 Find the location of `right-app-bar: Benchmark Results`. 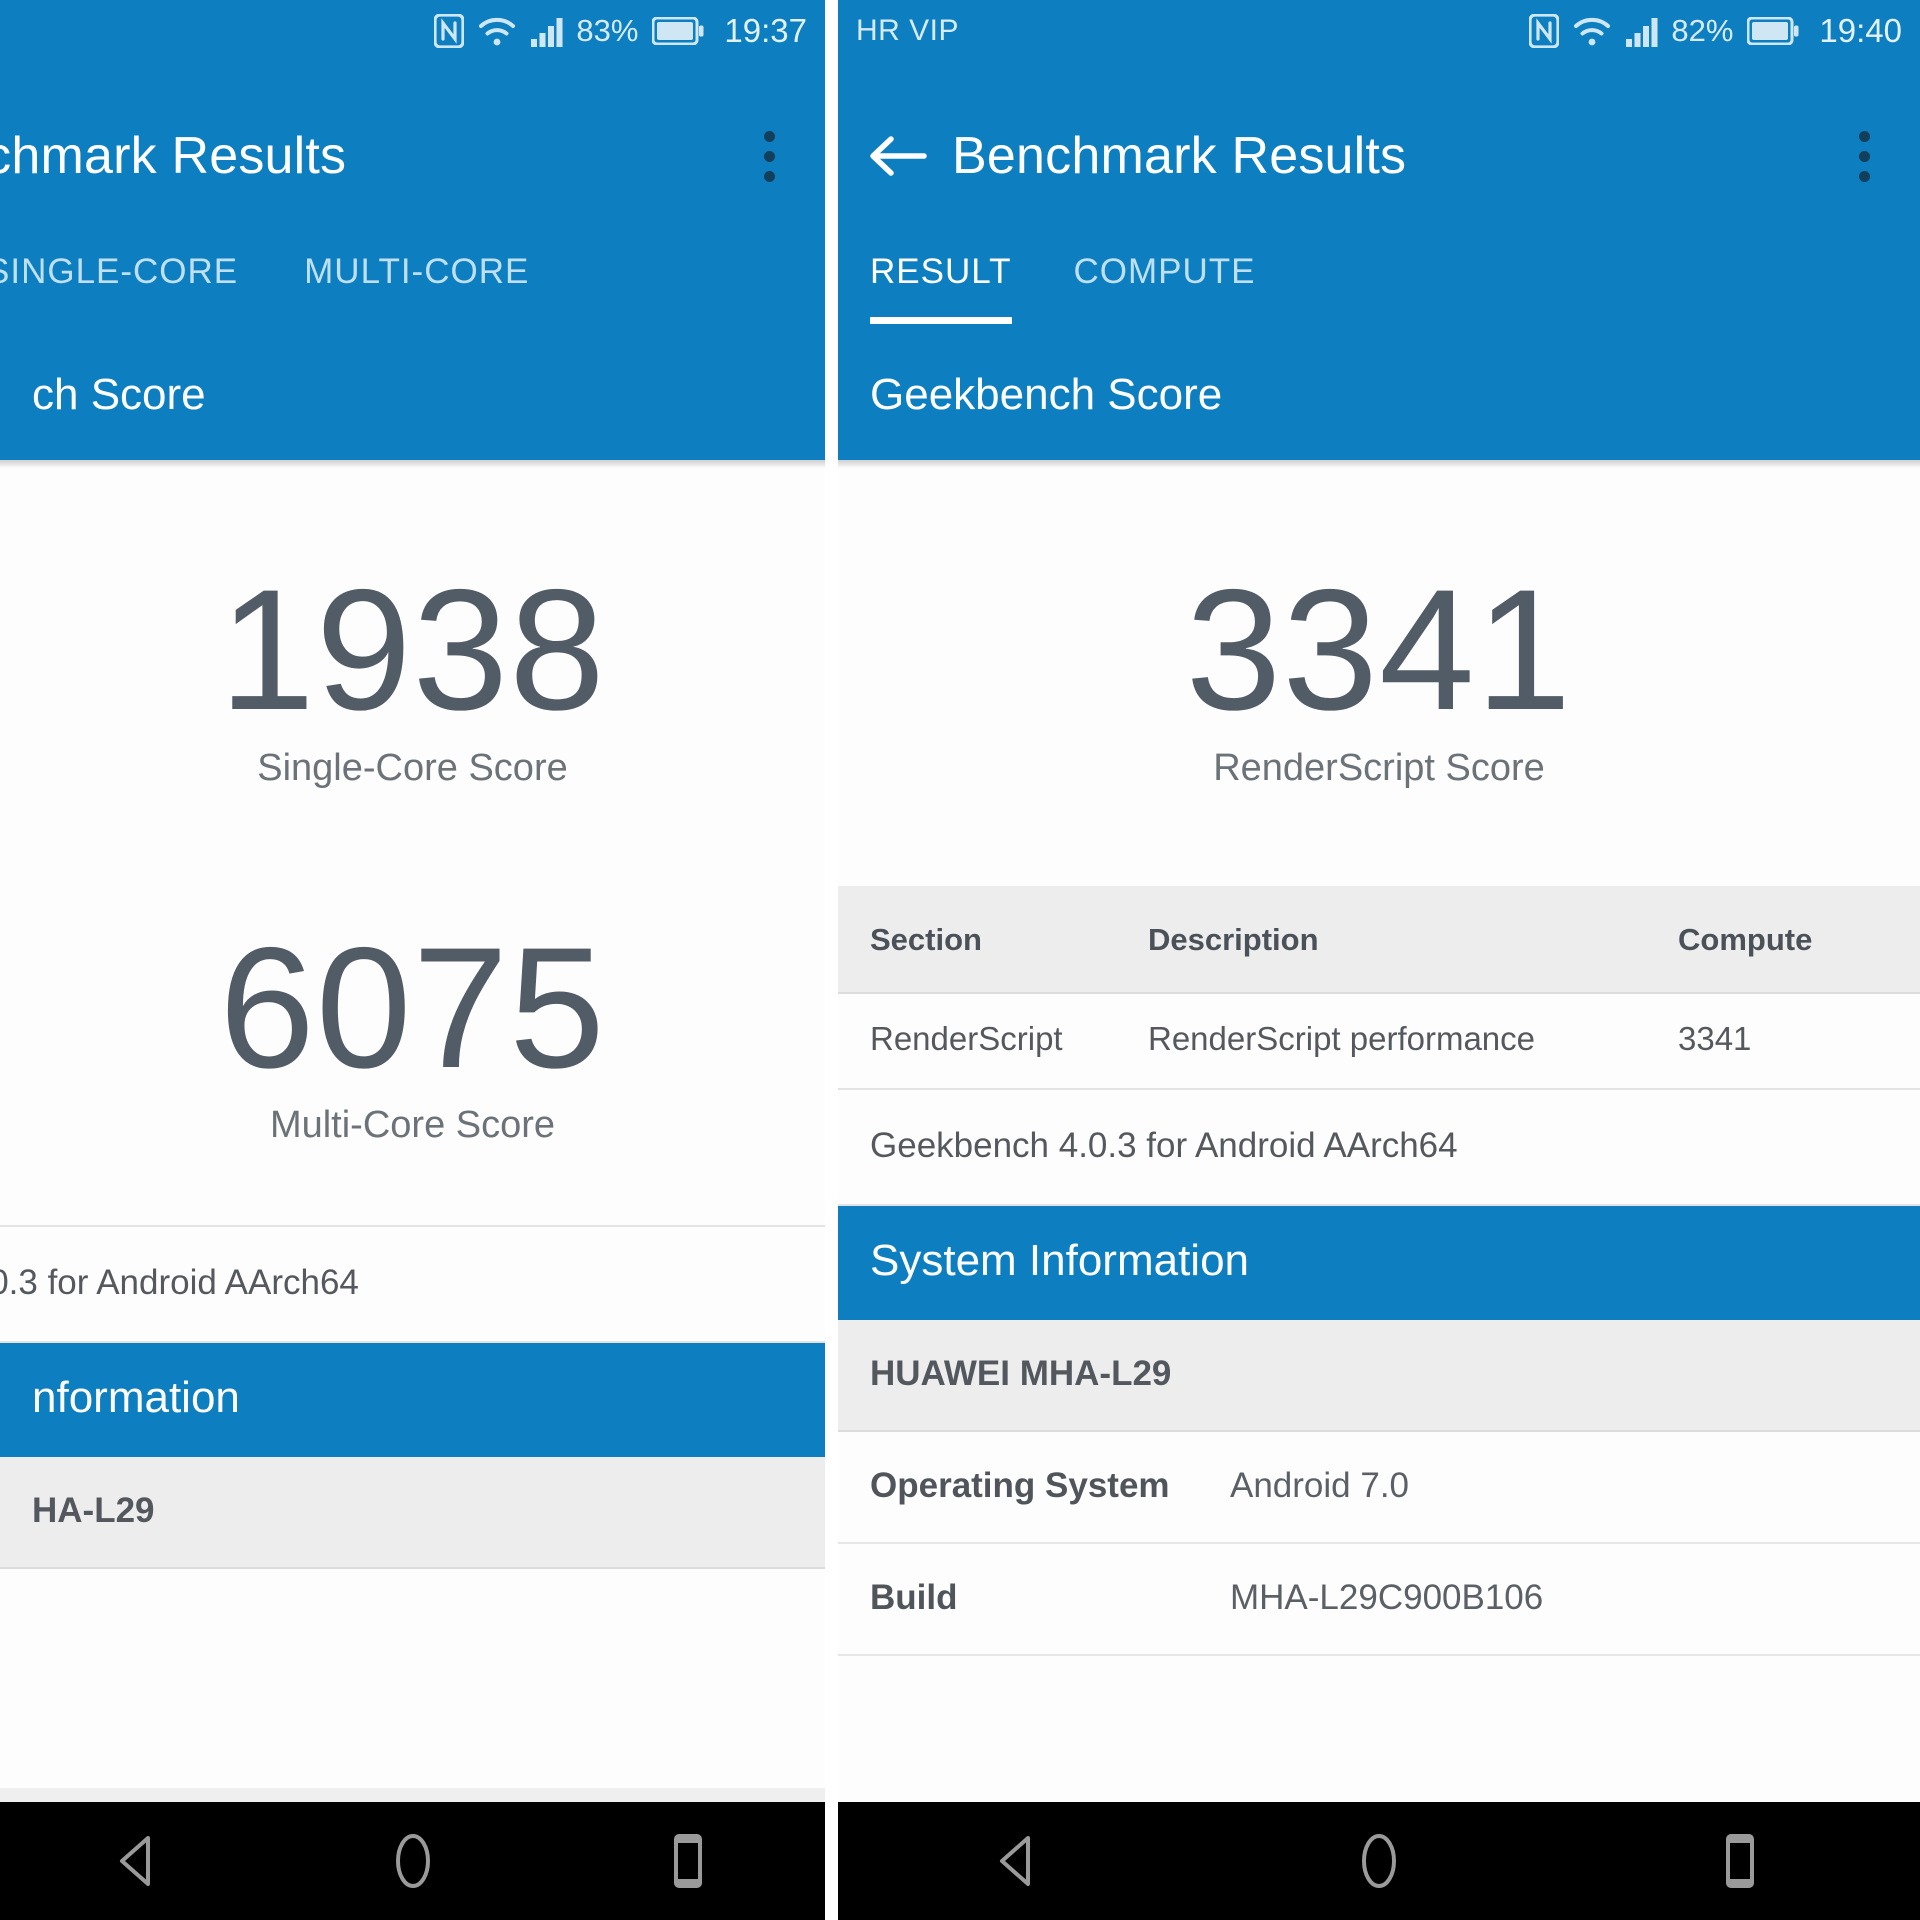

right-app-bar: Benchmark Results is located at coordinates (1379, 133).